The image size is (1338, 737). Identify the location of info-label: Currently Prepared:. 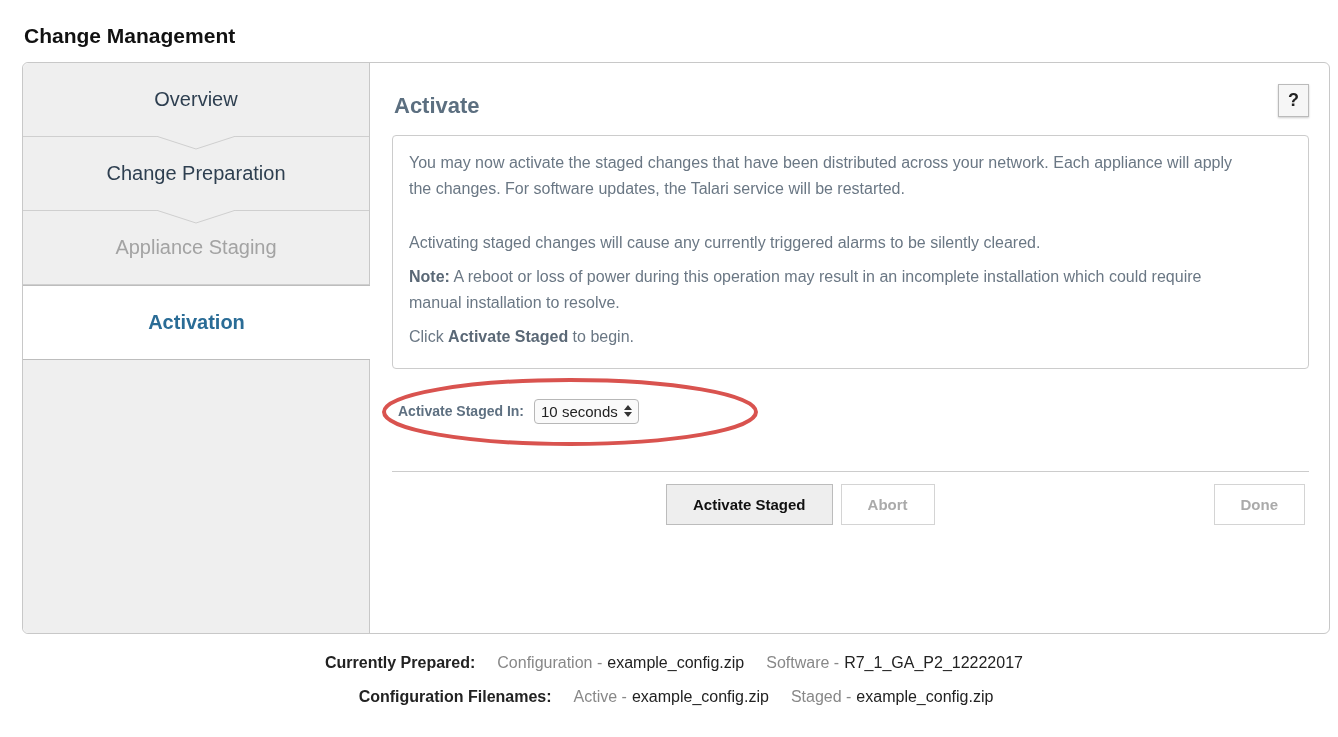
(400, 663).